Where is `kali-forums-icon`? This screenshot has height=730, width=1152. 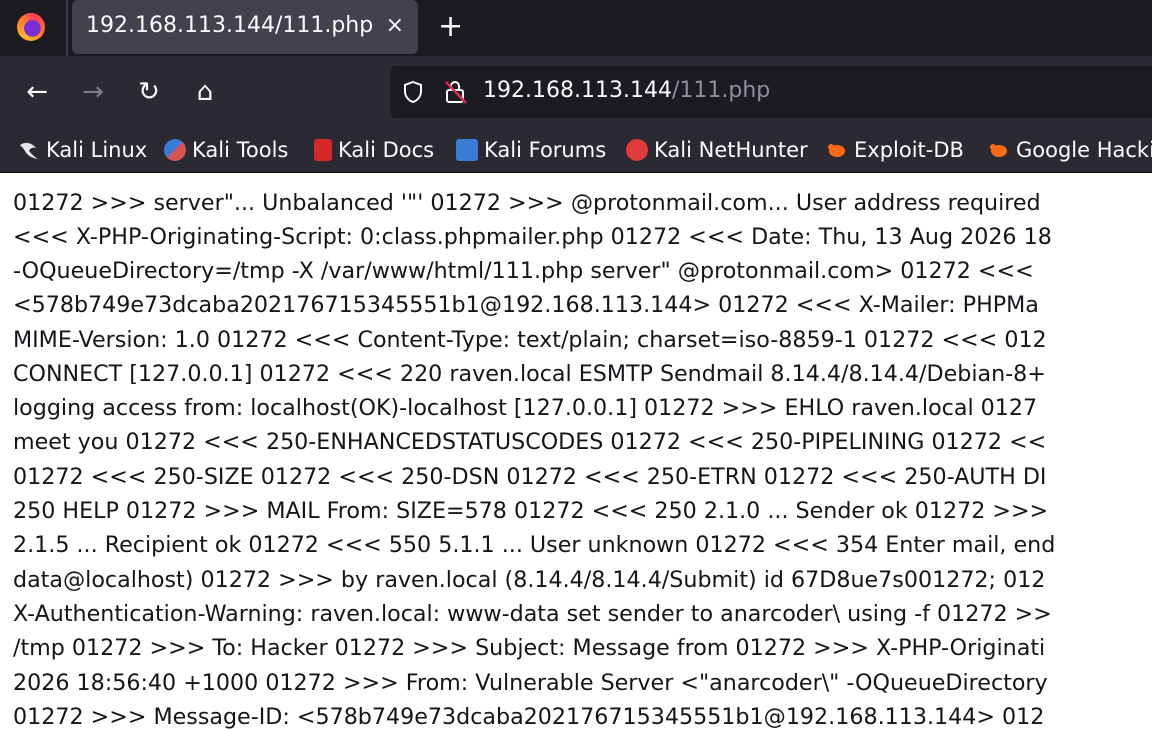 kali-forums-icon is located at coordinates (467, 150).